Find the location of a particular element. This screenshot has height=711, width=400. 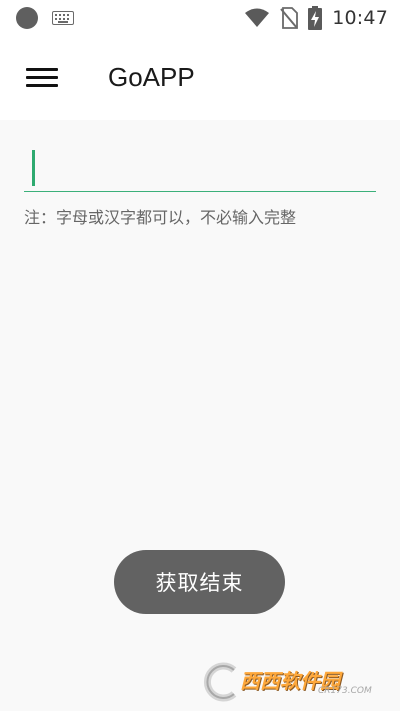

status-right-group: 10:47 is located at coordinates (316, 18).